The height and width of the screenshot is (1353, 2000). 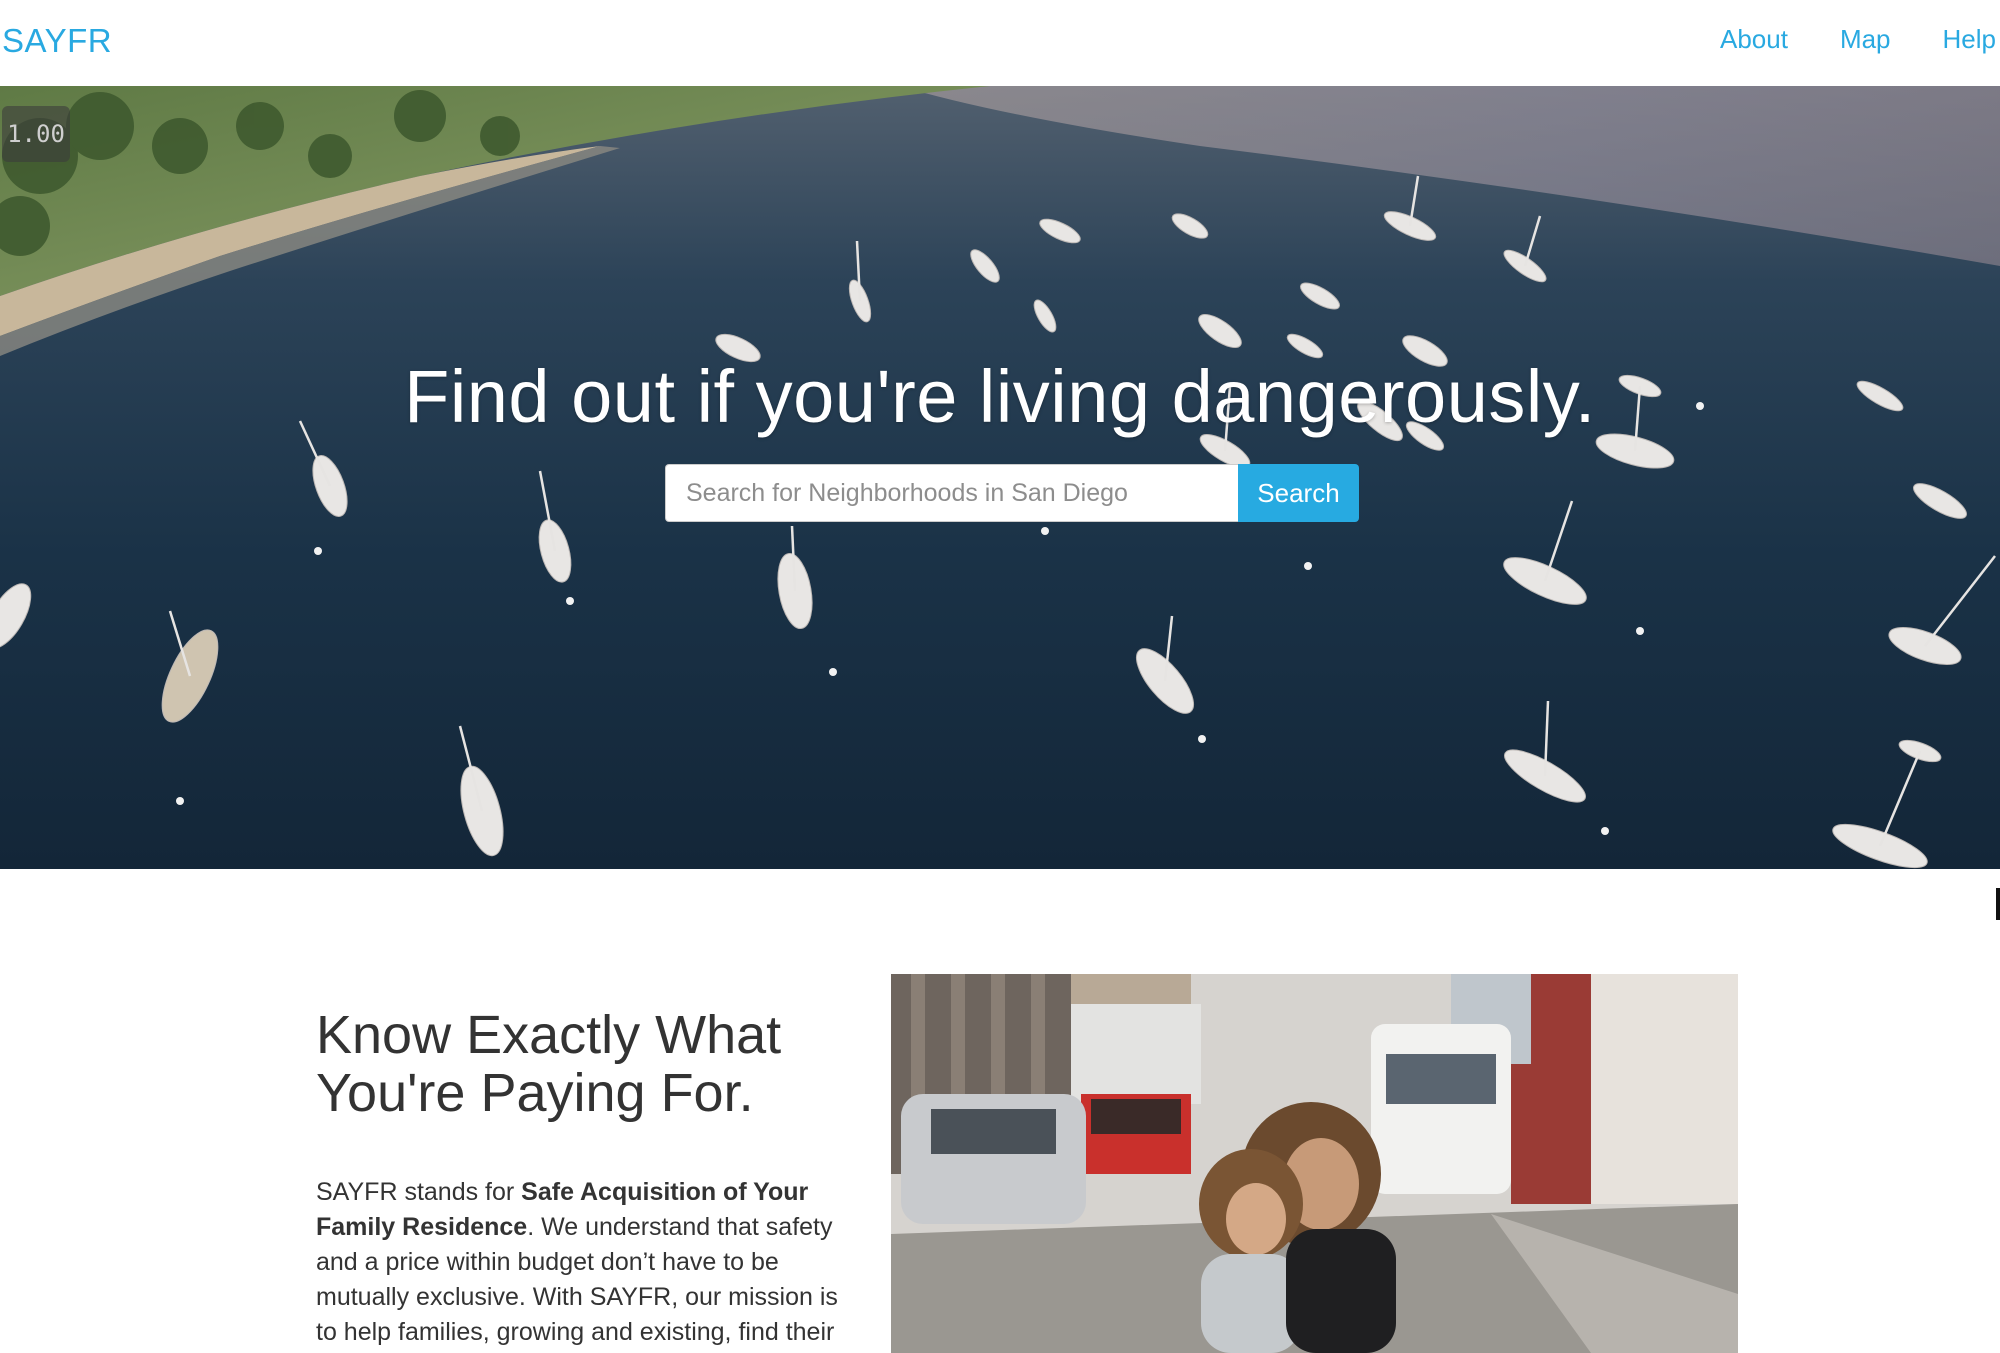 I want to click on feature-heading: Know Exactly What You're Paying For., so click(x=576, y=1064).